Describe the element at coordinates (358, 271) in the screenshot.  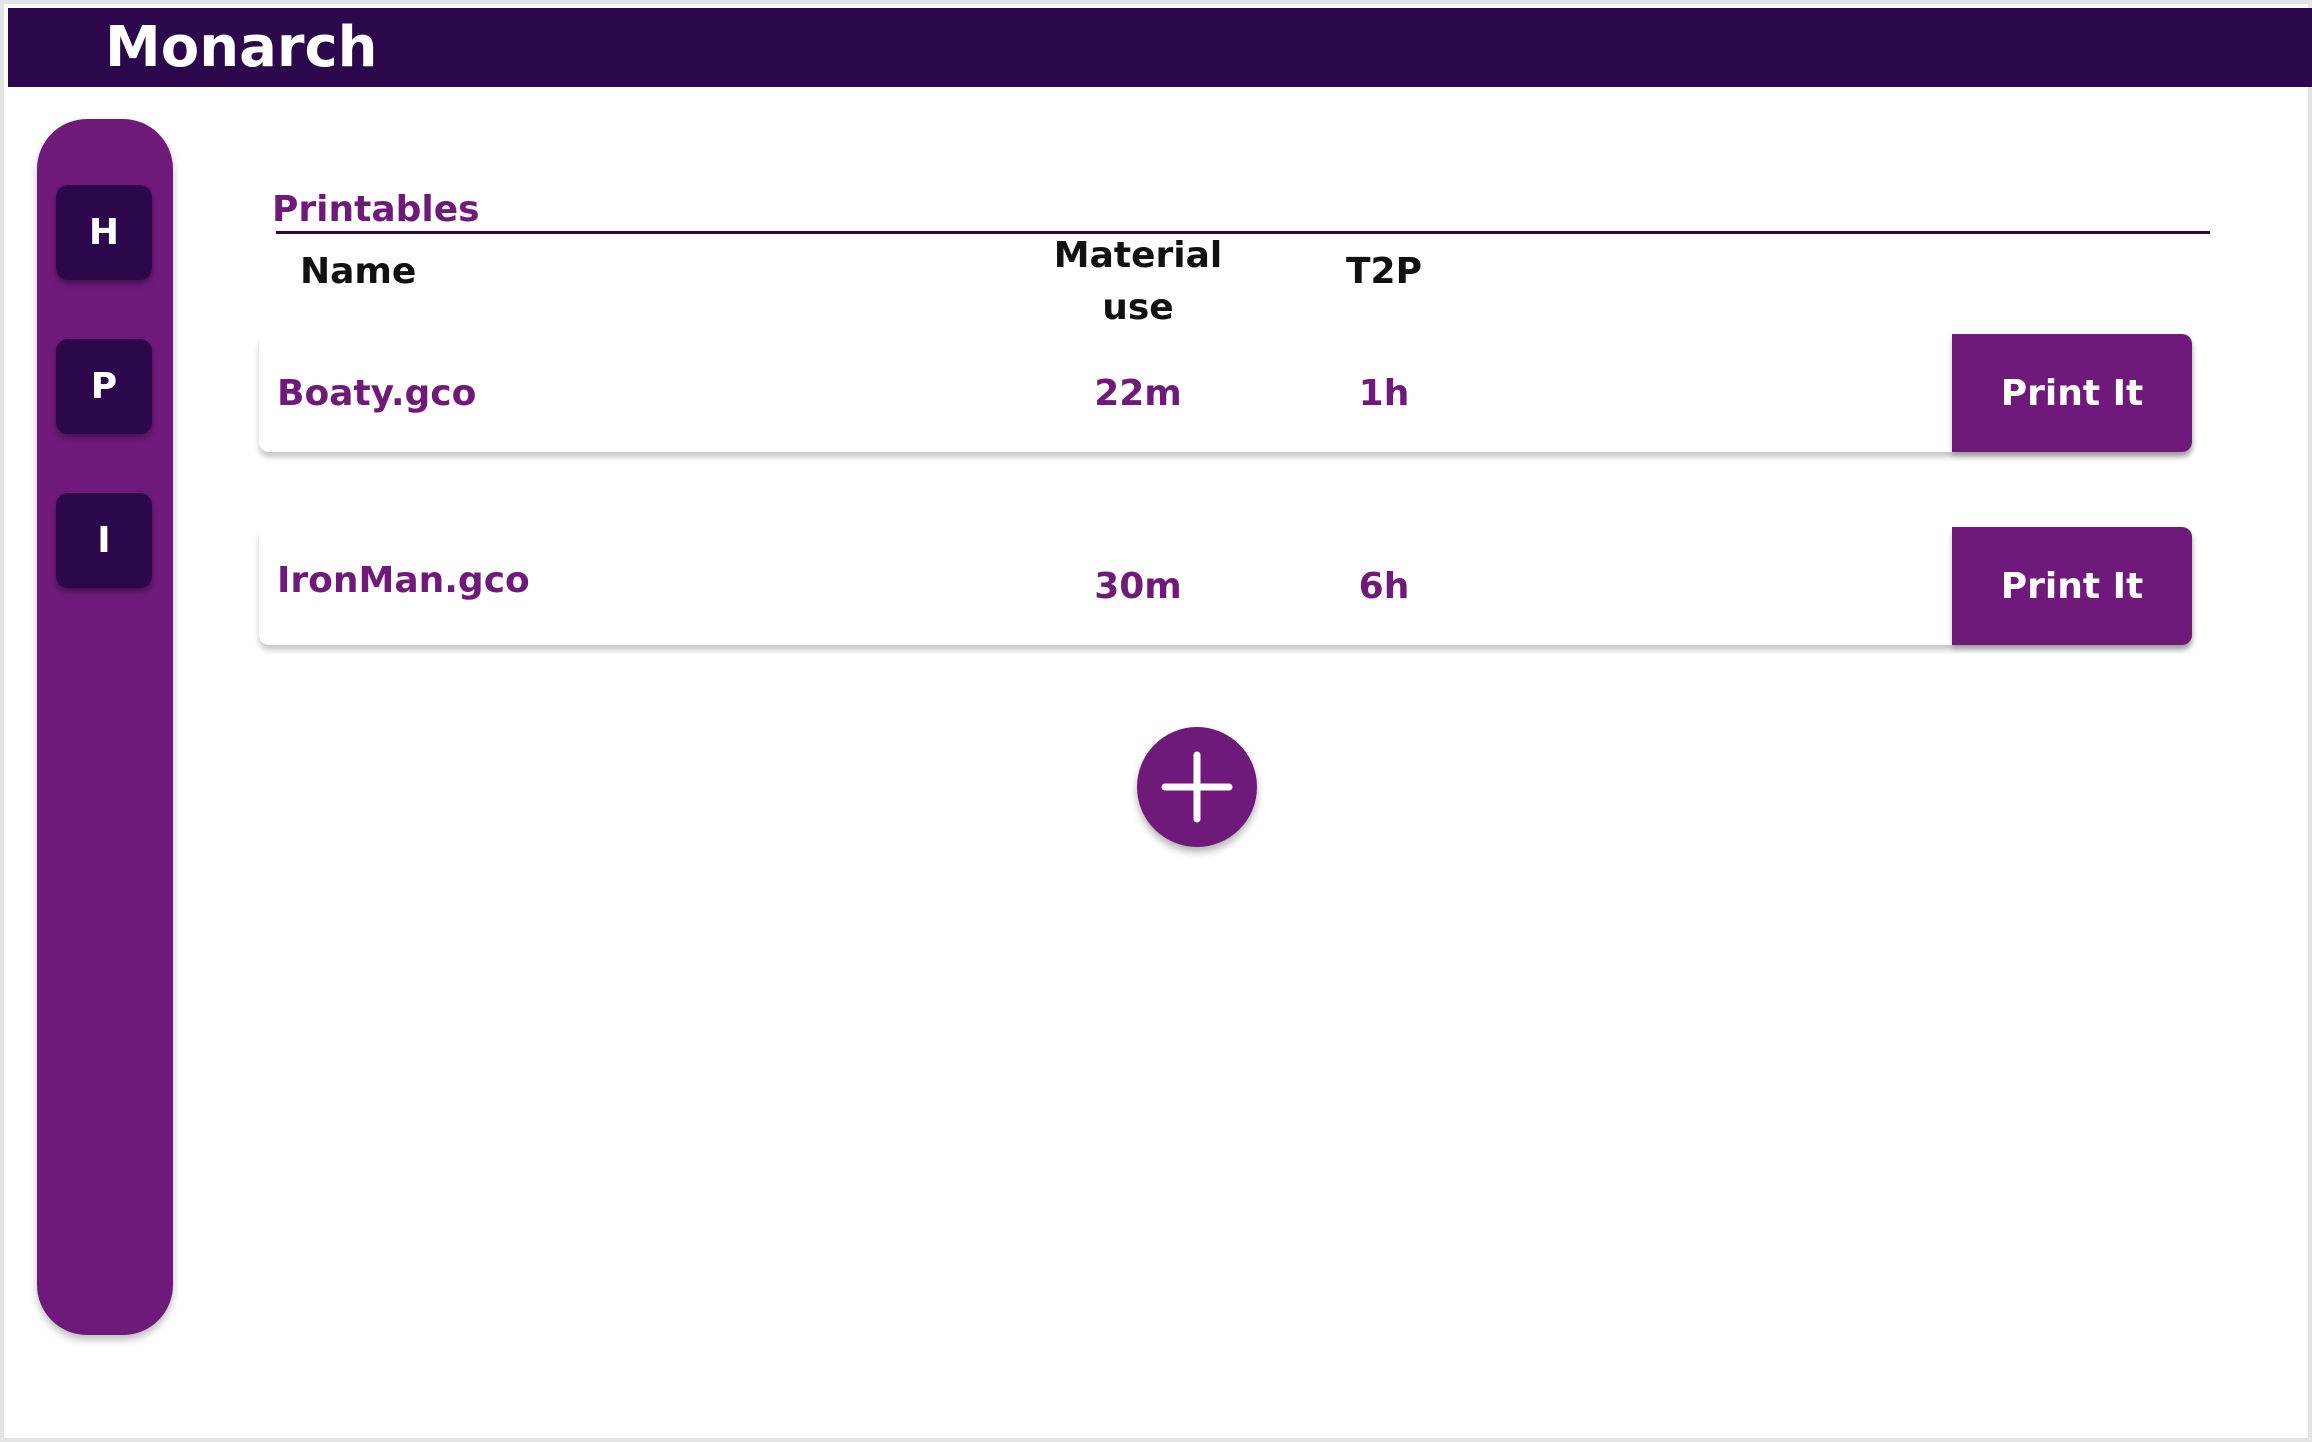
I see `column-header-name: Name` at that location.